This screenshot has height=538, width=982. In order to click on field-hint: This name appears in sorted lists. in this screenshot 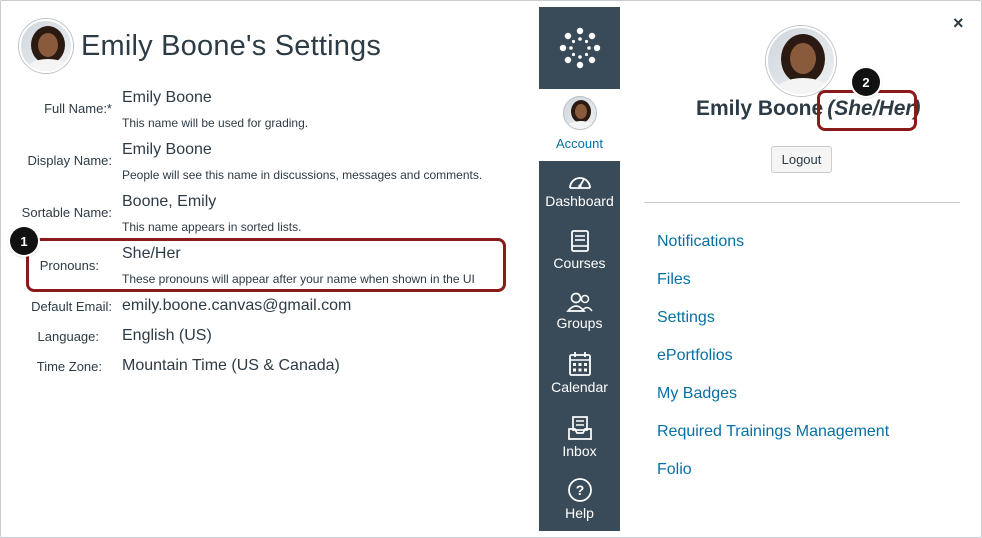, I will do `click(212, 227)`.